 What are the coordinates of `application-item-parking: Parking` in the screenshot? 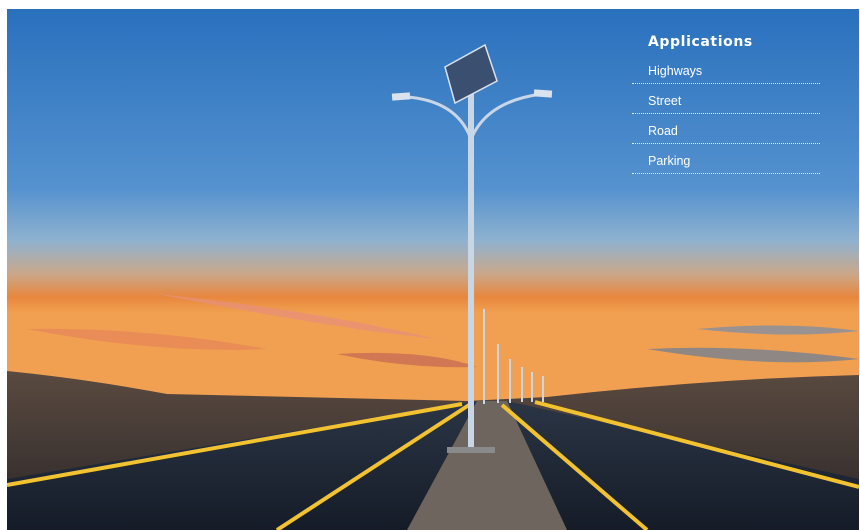 It's located at (726, 164).